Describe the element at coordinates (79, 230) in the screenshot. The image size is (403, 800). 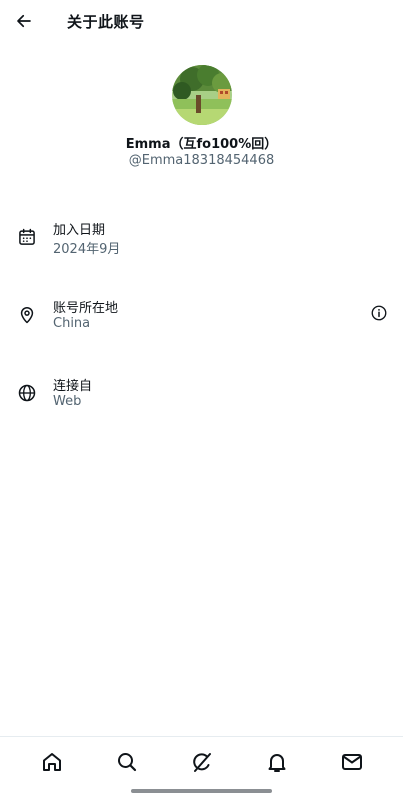
I see `join-date-label: 加入日期` at that location.